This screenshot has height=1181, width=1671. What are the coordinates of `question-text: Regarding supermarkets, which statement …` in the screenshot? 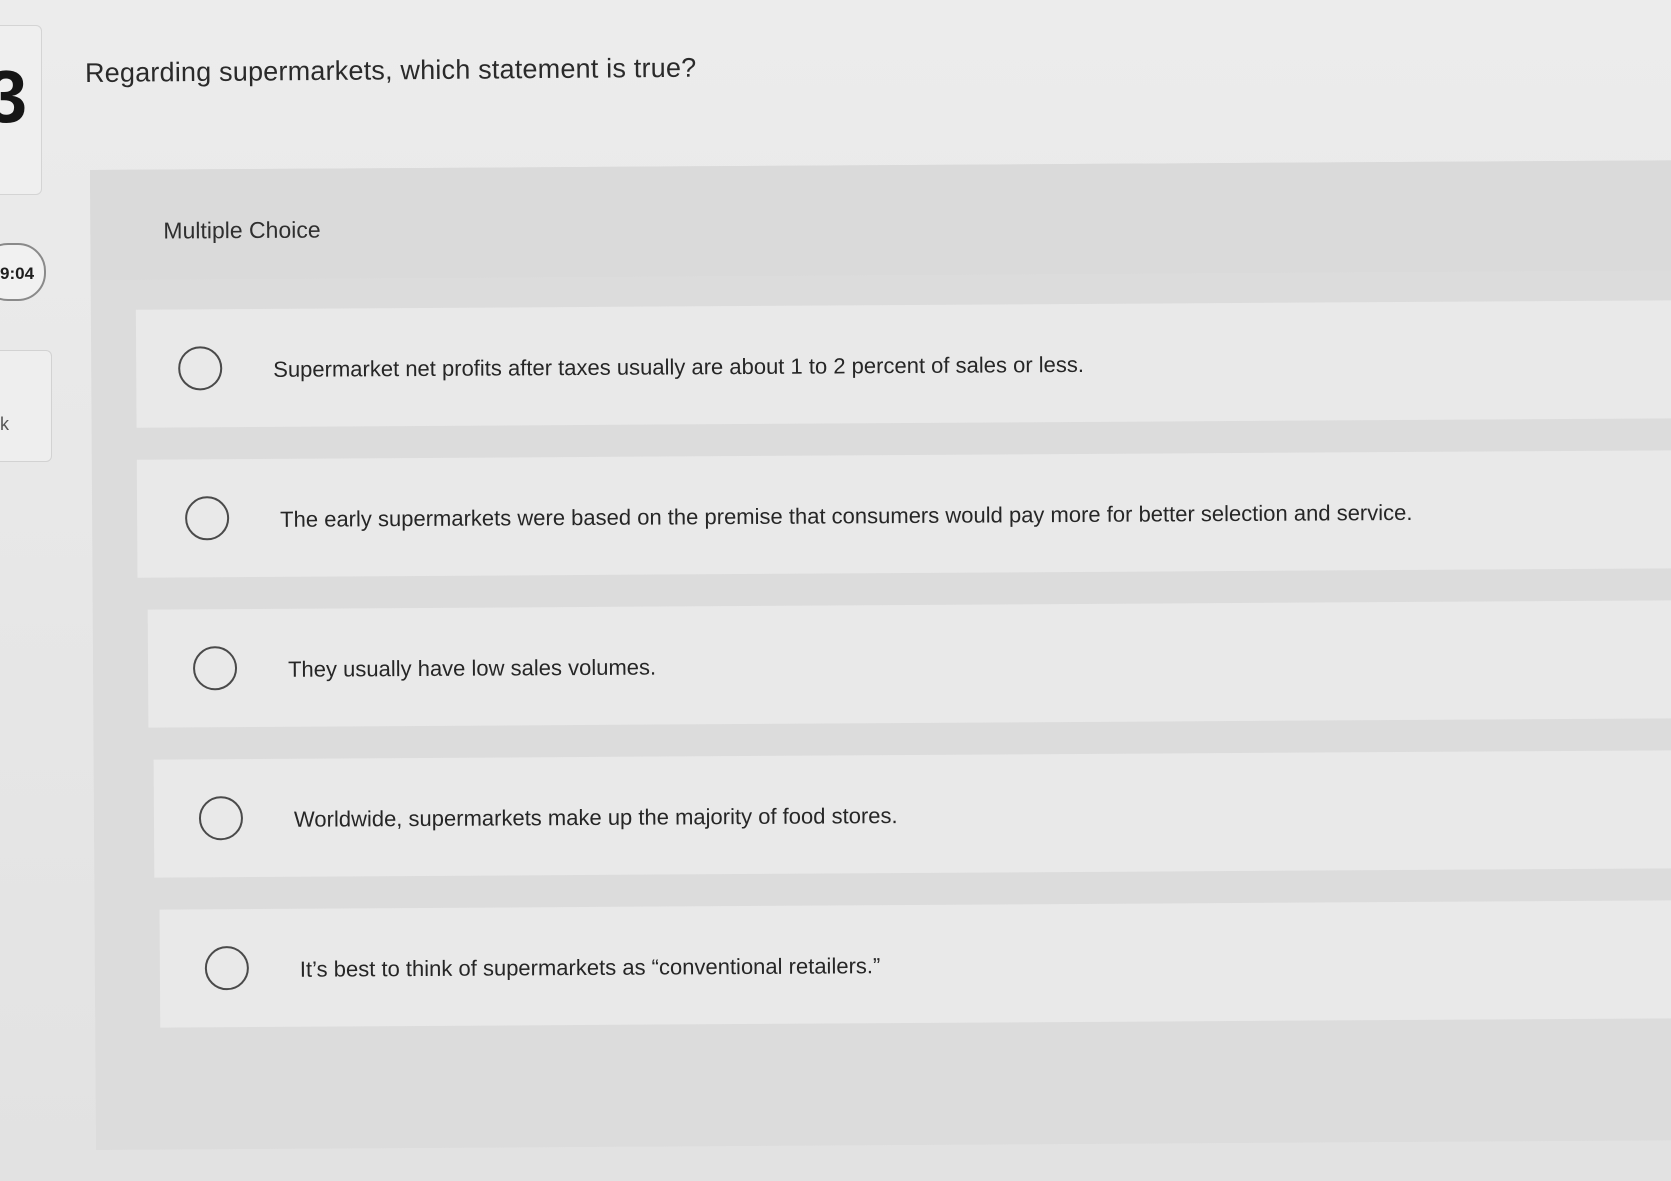 It's located at (390, 70).